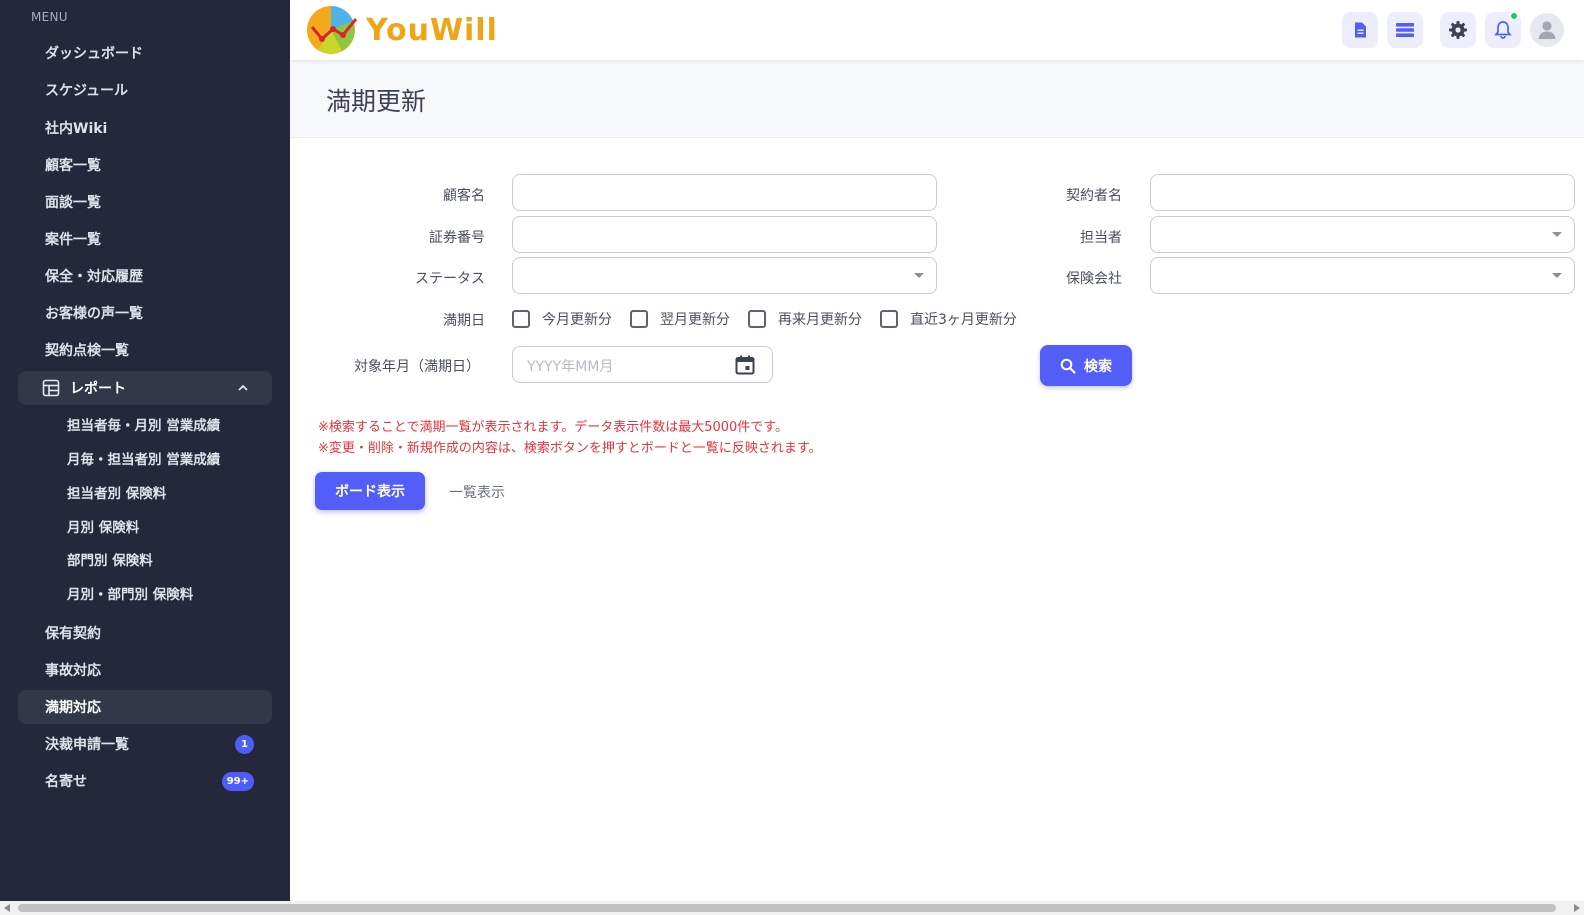 The width and height of the screenshot is (1584, 915). What do you see at coordinates (787, 908) in the screenshot?
I see `scrollbar-thumb` at bounding box center [787, 908].